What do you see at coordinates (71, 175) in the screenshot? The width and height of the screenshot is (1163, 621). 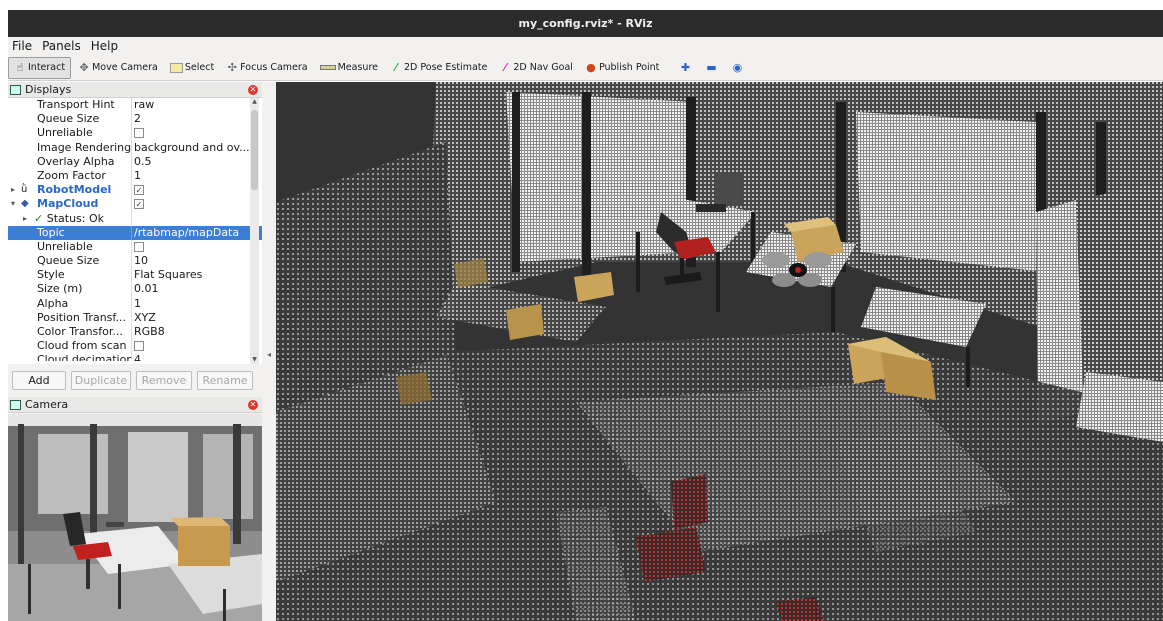 I see `property-name: Zoom Factor` at bounding box center [71, 175].